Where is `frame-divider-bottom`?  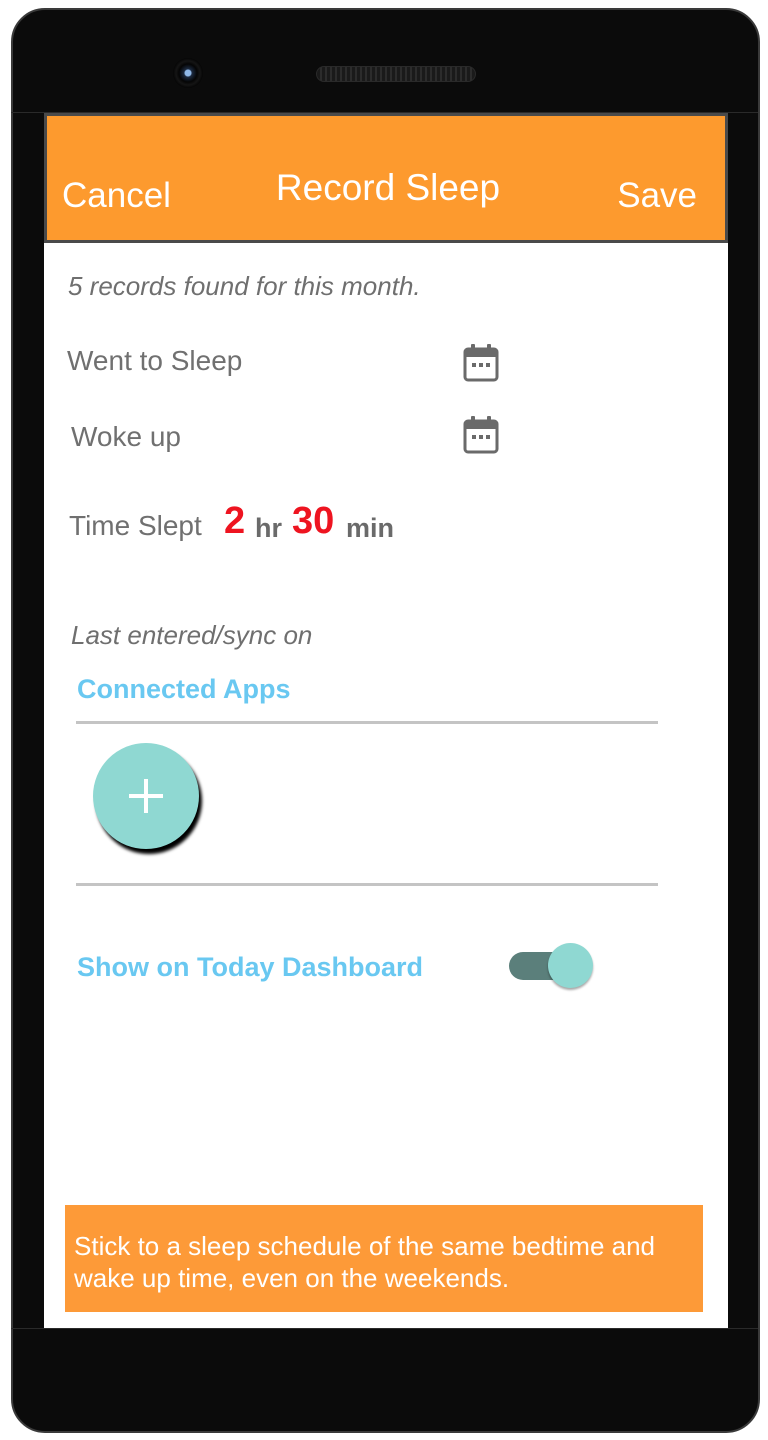 frame-divider-bottom is located at coordinates (384, 1328).